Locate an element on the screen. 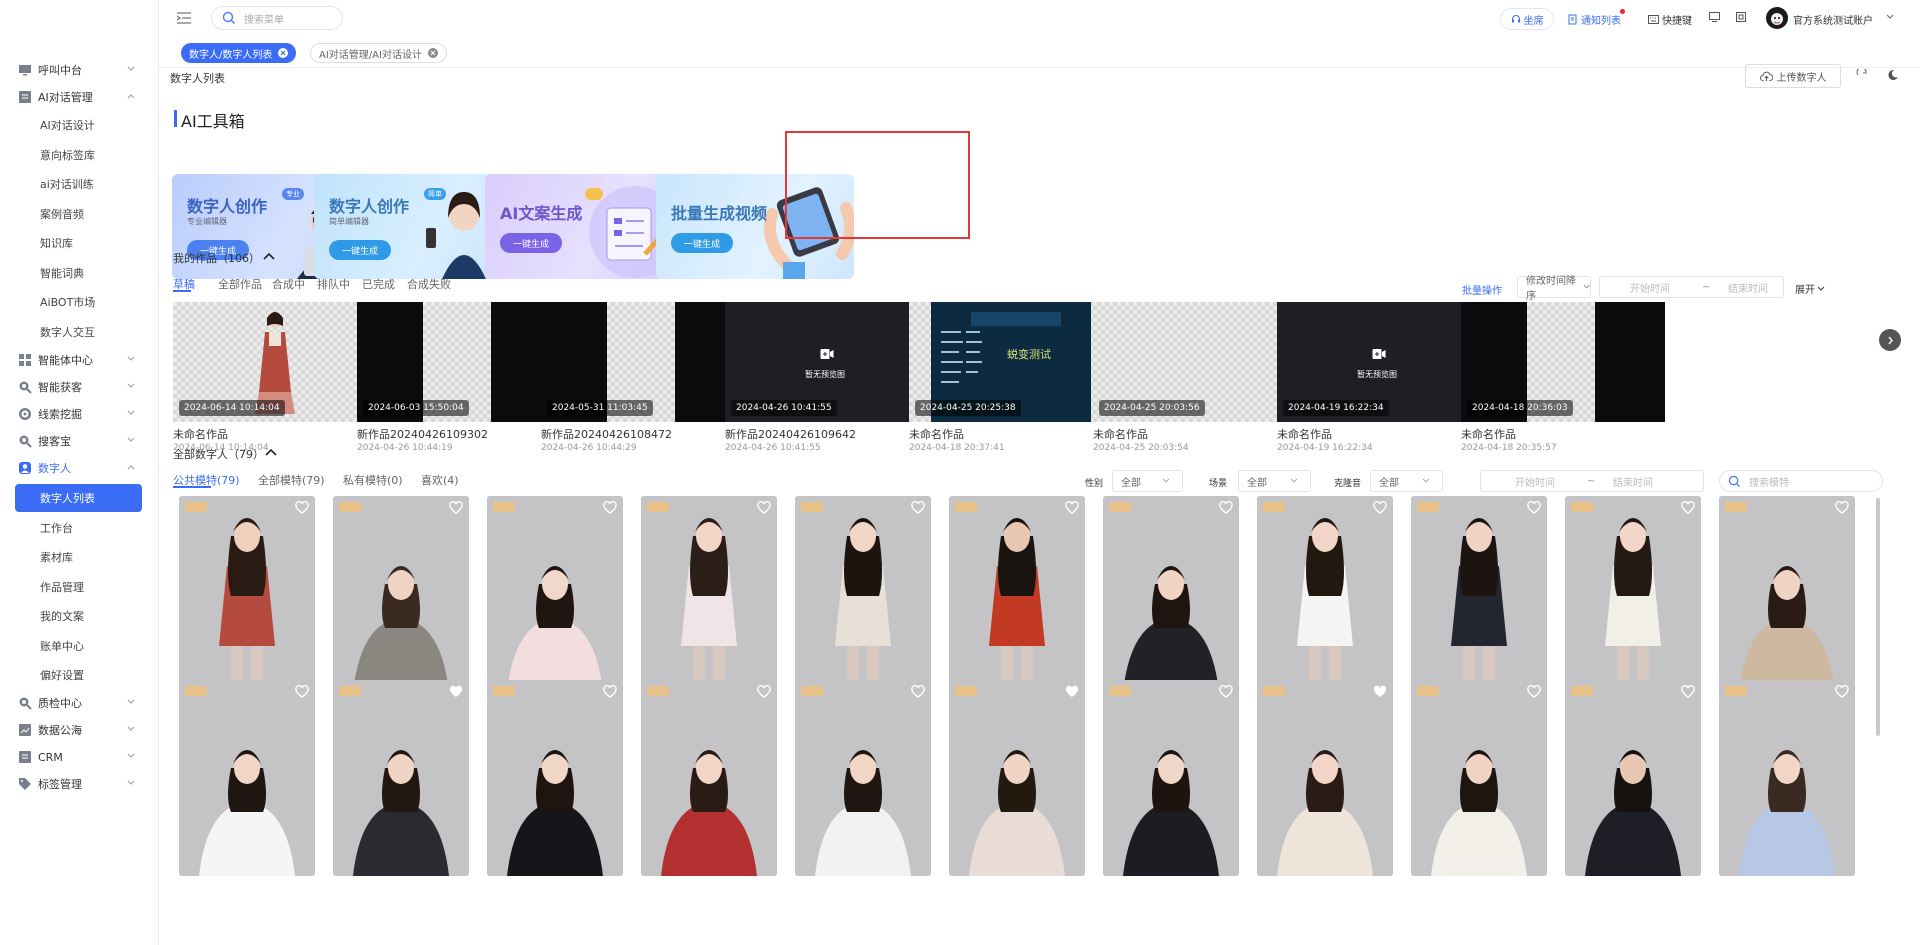 This screenshot has width=1920, height=945. avatar-tab: 全部模特(79) is located at coordinates (291, 480).